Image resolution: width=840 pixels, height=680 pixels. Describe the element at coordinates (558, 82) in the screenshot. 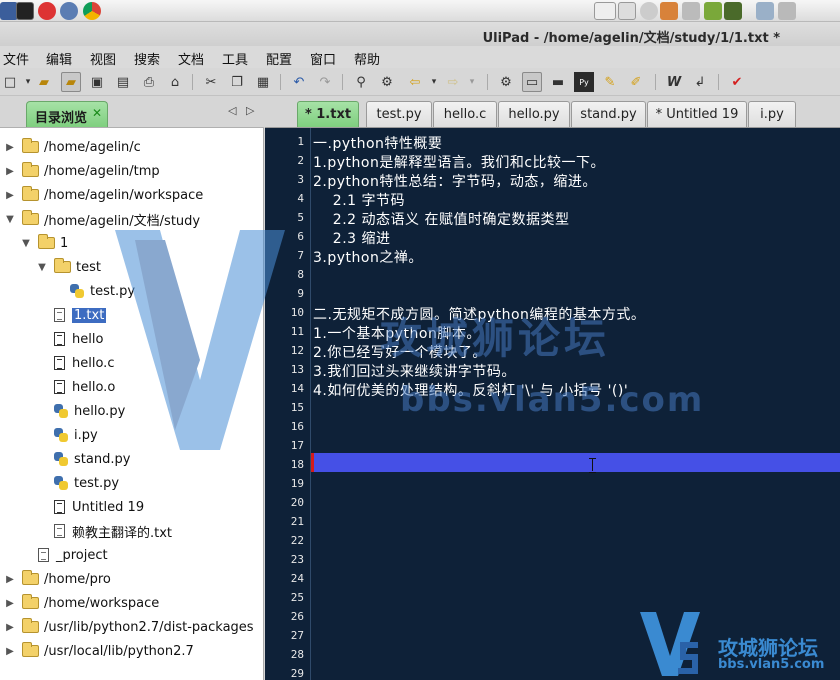

I see `layout-split-icon: ▬` at that location.